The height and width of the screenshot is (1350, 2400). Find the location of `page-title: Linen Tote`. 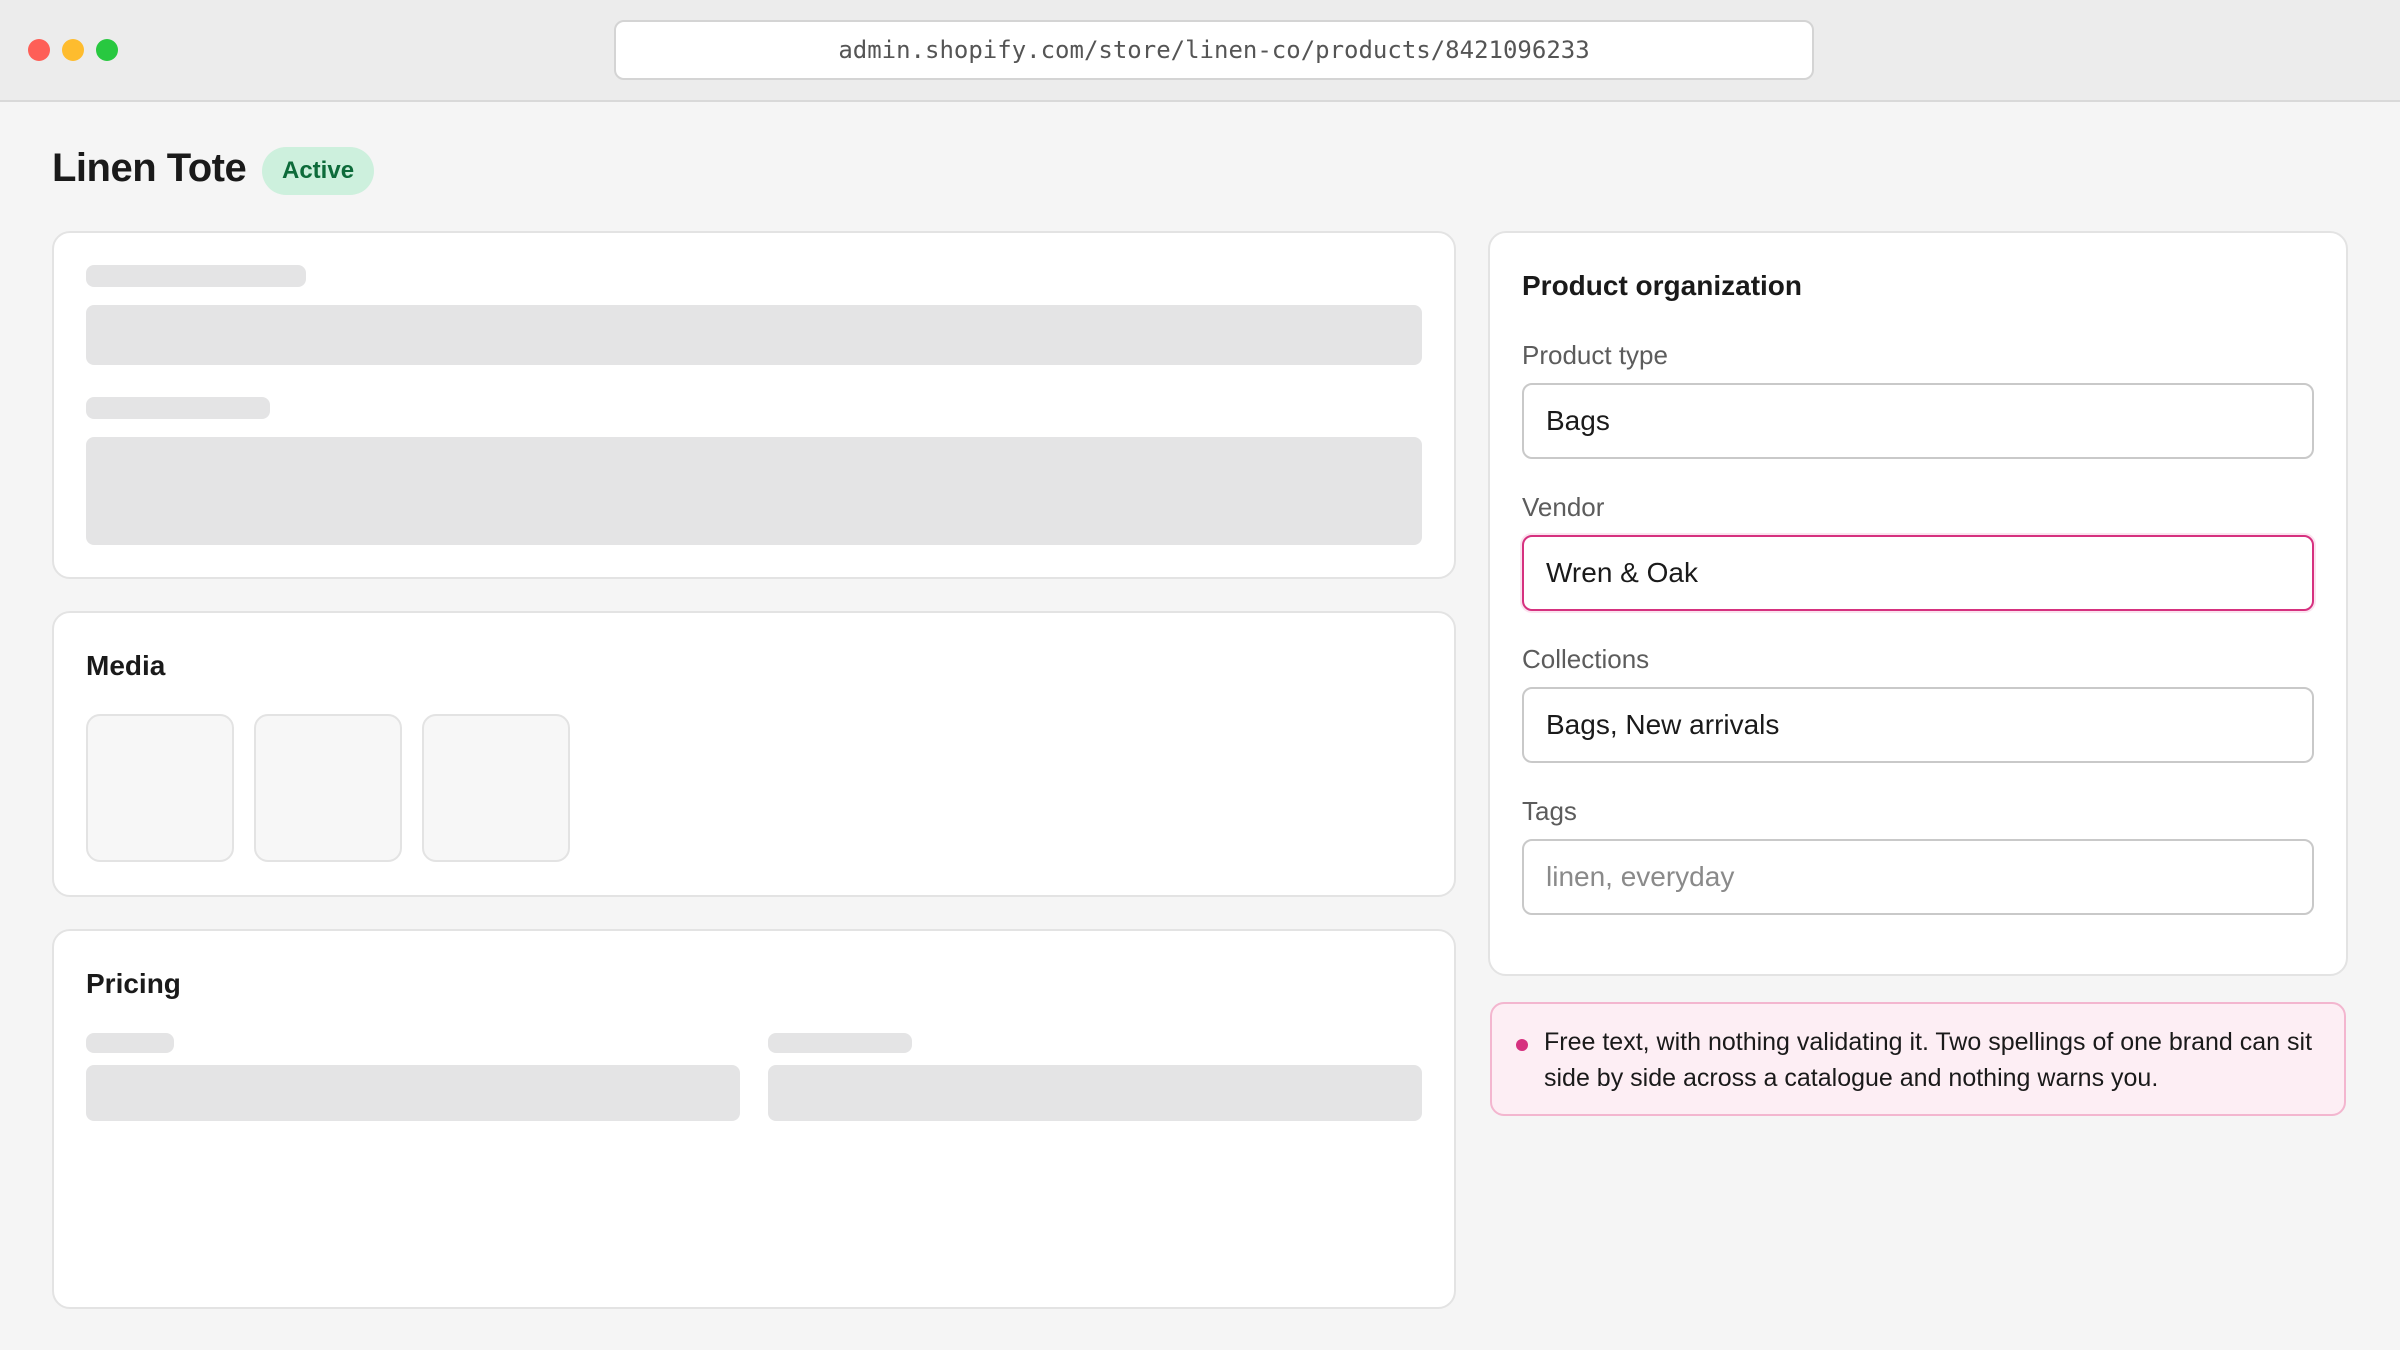

page-title: Linen Tote is located at coordinates (149, 168).